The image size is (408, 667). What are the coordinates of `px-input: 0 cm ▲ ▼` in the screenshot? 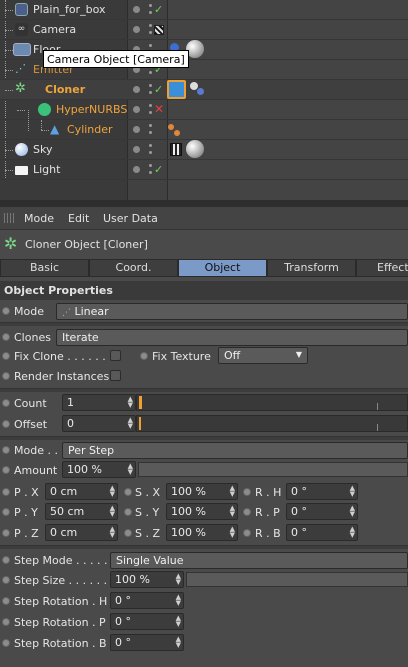 It's located at (81, 491).